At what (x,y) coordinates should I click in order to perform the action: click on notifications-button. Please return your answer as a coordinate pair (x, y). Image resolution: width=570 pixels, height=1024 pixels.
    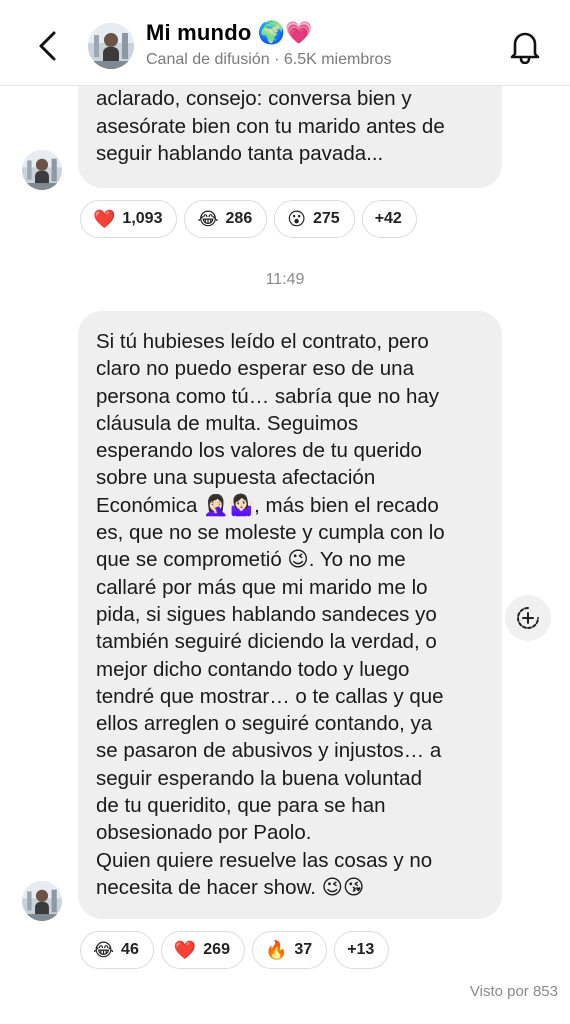
    Looking at the image, I should click on (525, 46).